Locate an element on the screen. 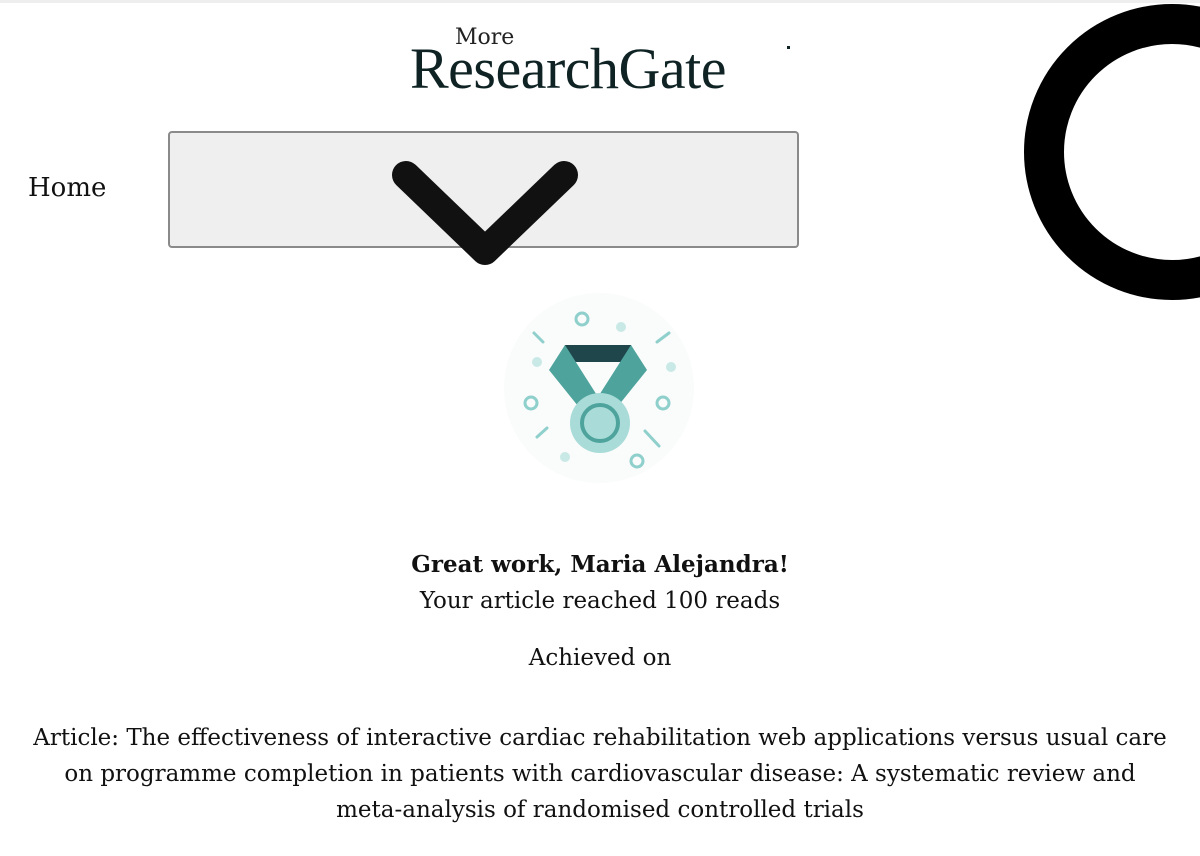  top-divider is located at coordinates (600, 1).